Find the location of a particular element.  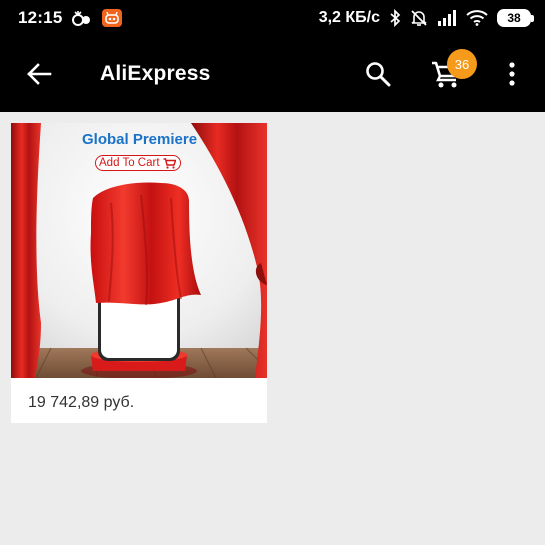

status-time: 12:15 is located at coordinates (40, 17).